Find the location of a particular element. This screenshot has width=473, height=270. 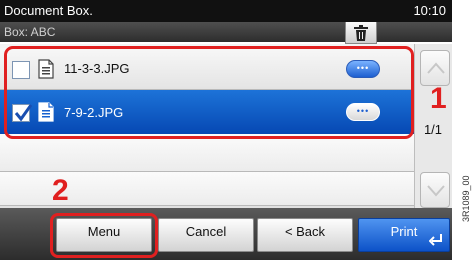

delete-button is located at coordinates (361, 33).